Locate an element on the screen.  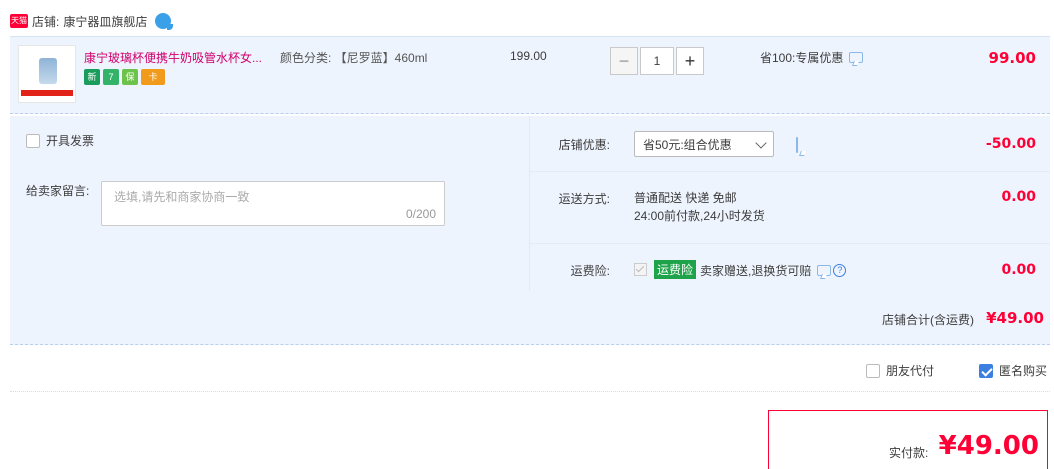
payment-summary: 实付款: ¥49.00 is located at coordinates (908, 439).